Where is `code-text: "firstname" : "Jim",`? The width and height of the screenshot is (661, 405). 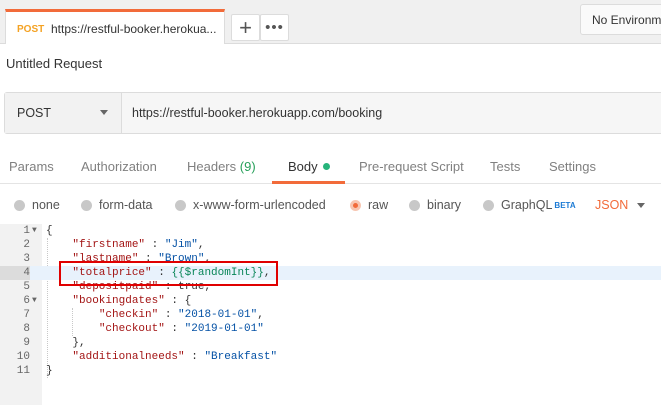 code-text: "firstname" : "Jim", is located at coordinates (138, 245).